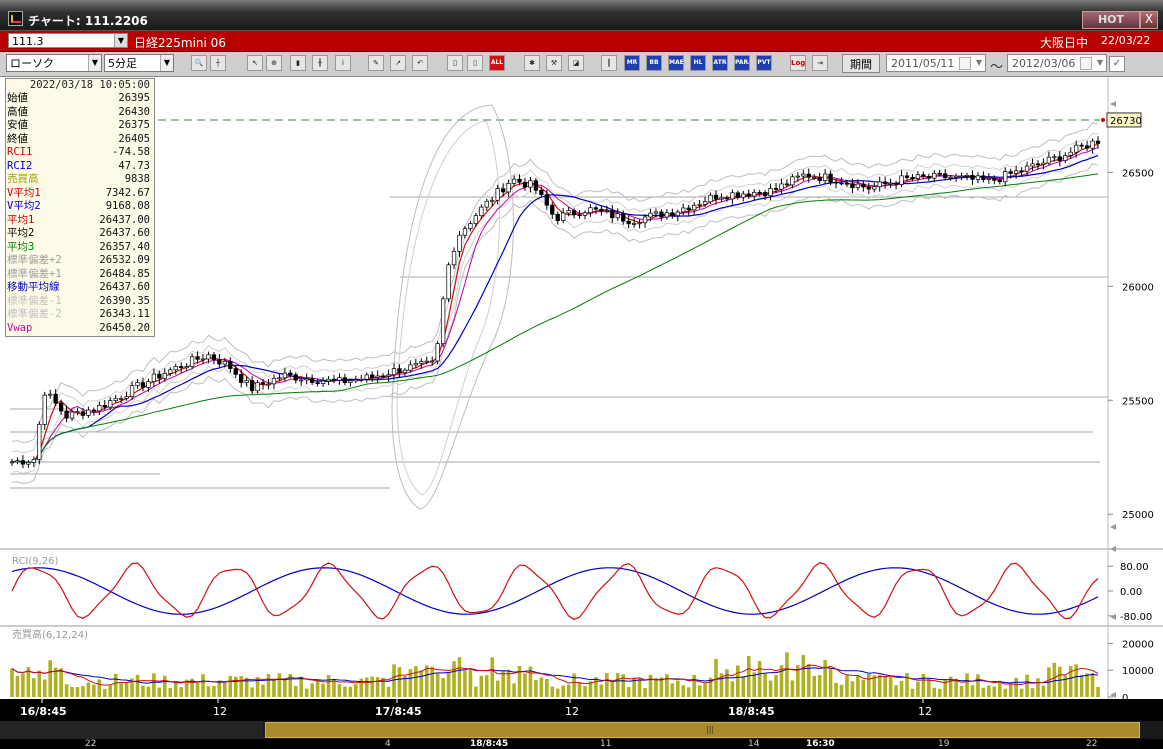  What do you see at coordinates (581, 15) in the screenshot?
I see `title-bar: チャート: 111.2206 HOT X` at bounding box center [581, 15].